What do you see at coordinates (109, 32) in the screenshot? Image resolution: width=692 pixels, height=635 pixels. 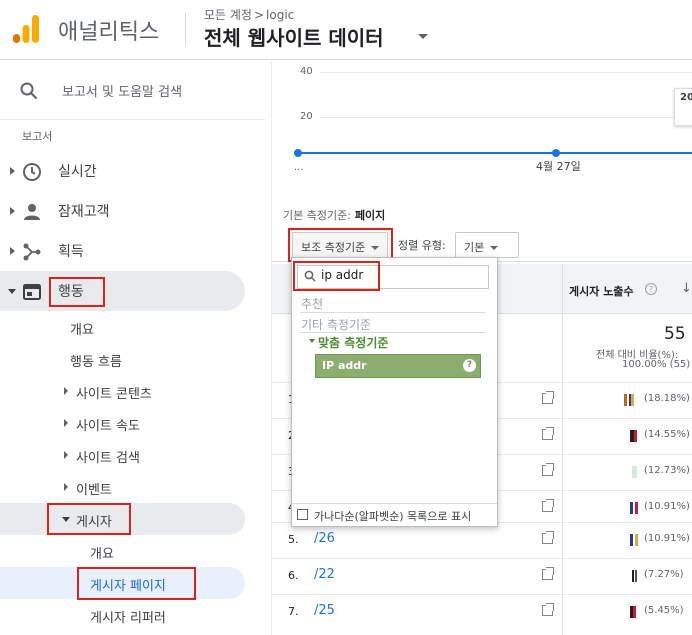 I see `app-name: 애널리틱스` at bounding box center [109, 32].